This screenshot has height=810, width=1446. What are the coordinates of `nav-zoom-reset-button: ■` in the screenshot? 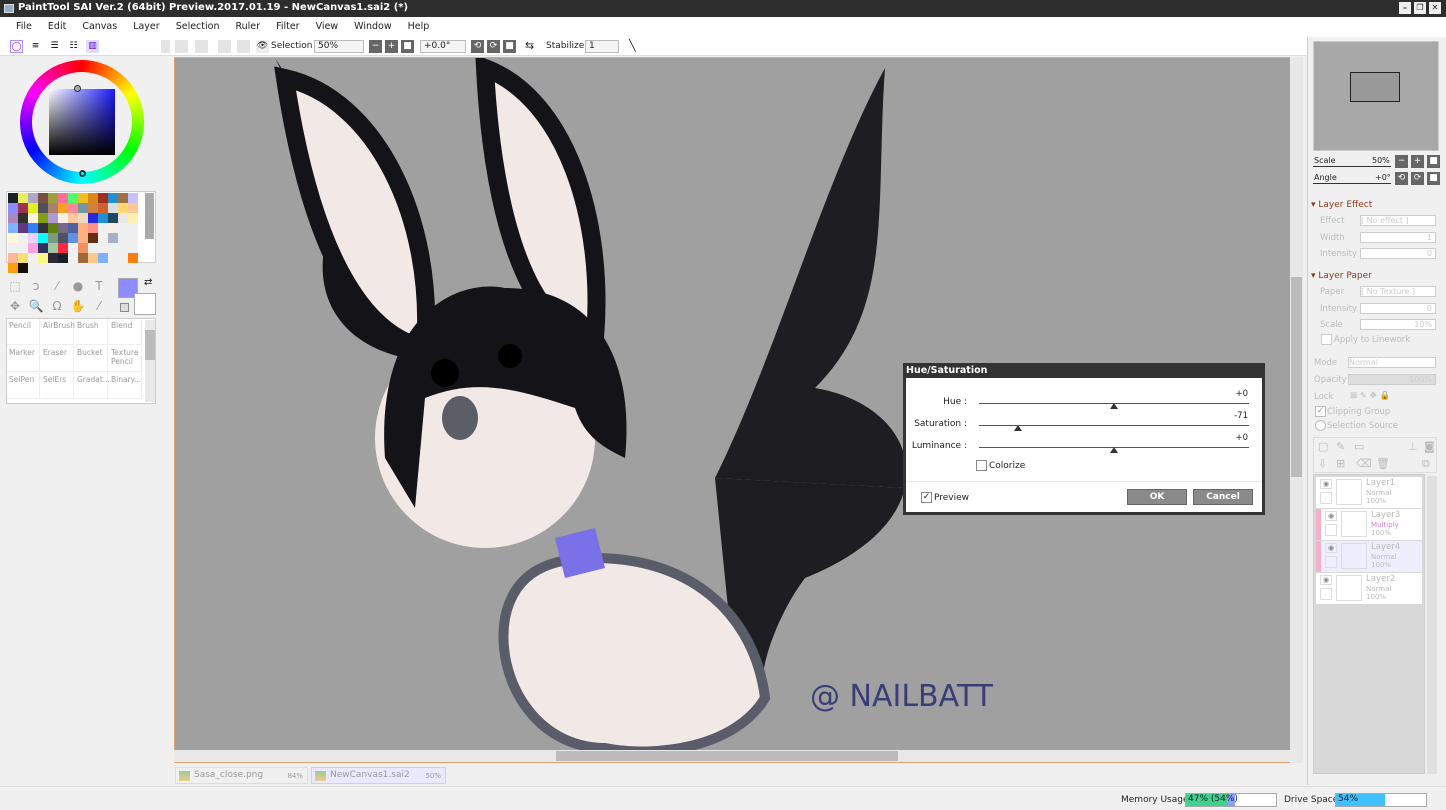 It's located at (1433, 161).